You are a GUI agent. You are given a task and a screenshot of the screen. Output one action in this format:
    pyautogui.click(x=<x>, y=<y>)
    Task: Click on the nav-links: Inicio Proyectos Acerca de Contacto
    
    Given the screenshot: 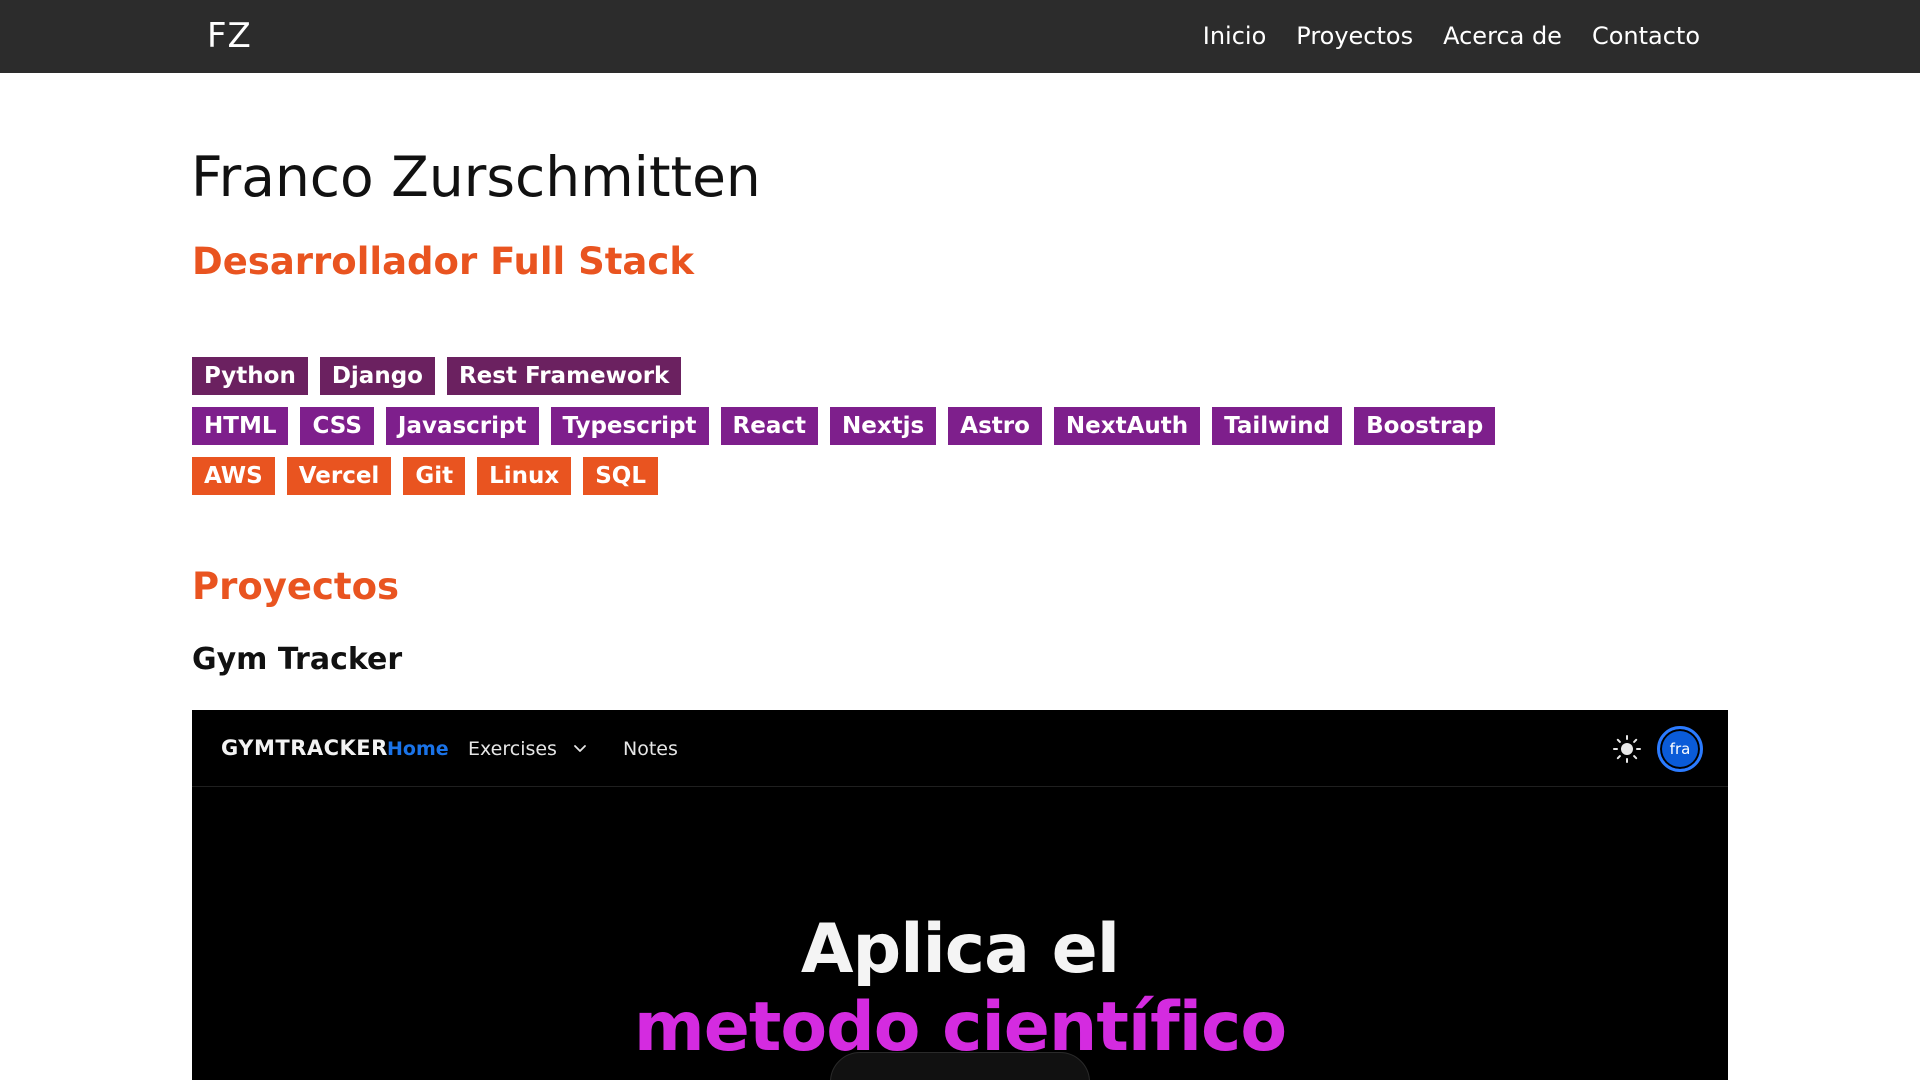 What is the action you would take?
    pyautogui.click(x=1451, y=36)
    